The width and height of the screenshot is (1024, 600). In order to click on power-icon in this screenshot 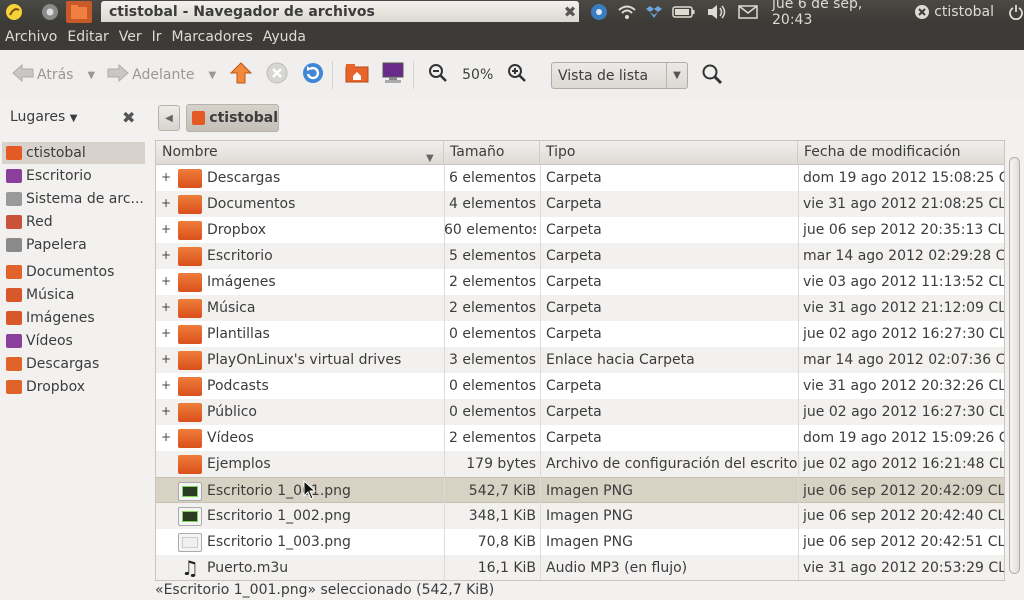, I will do `click(1016, 12)`.